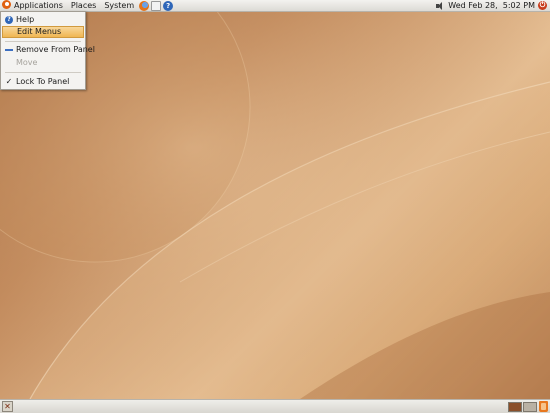  What do you see at coordinates (9, 81) in the screenshot?
I see `check-icon: ✓` at bounding box center [9, 81].